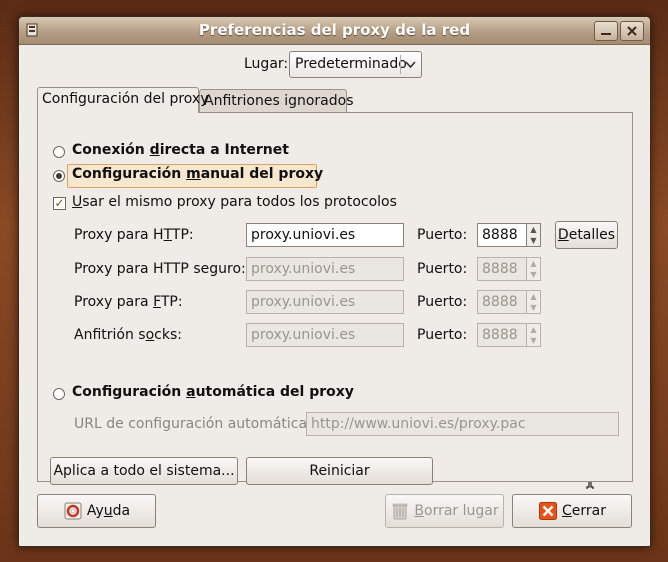  I want to click on socks-host-label: Anfitrión socks:, so click(128, 335).